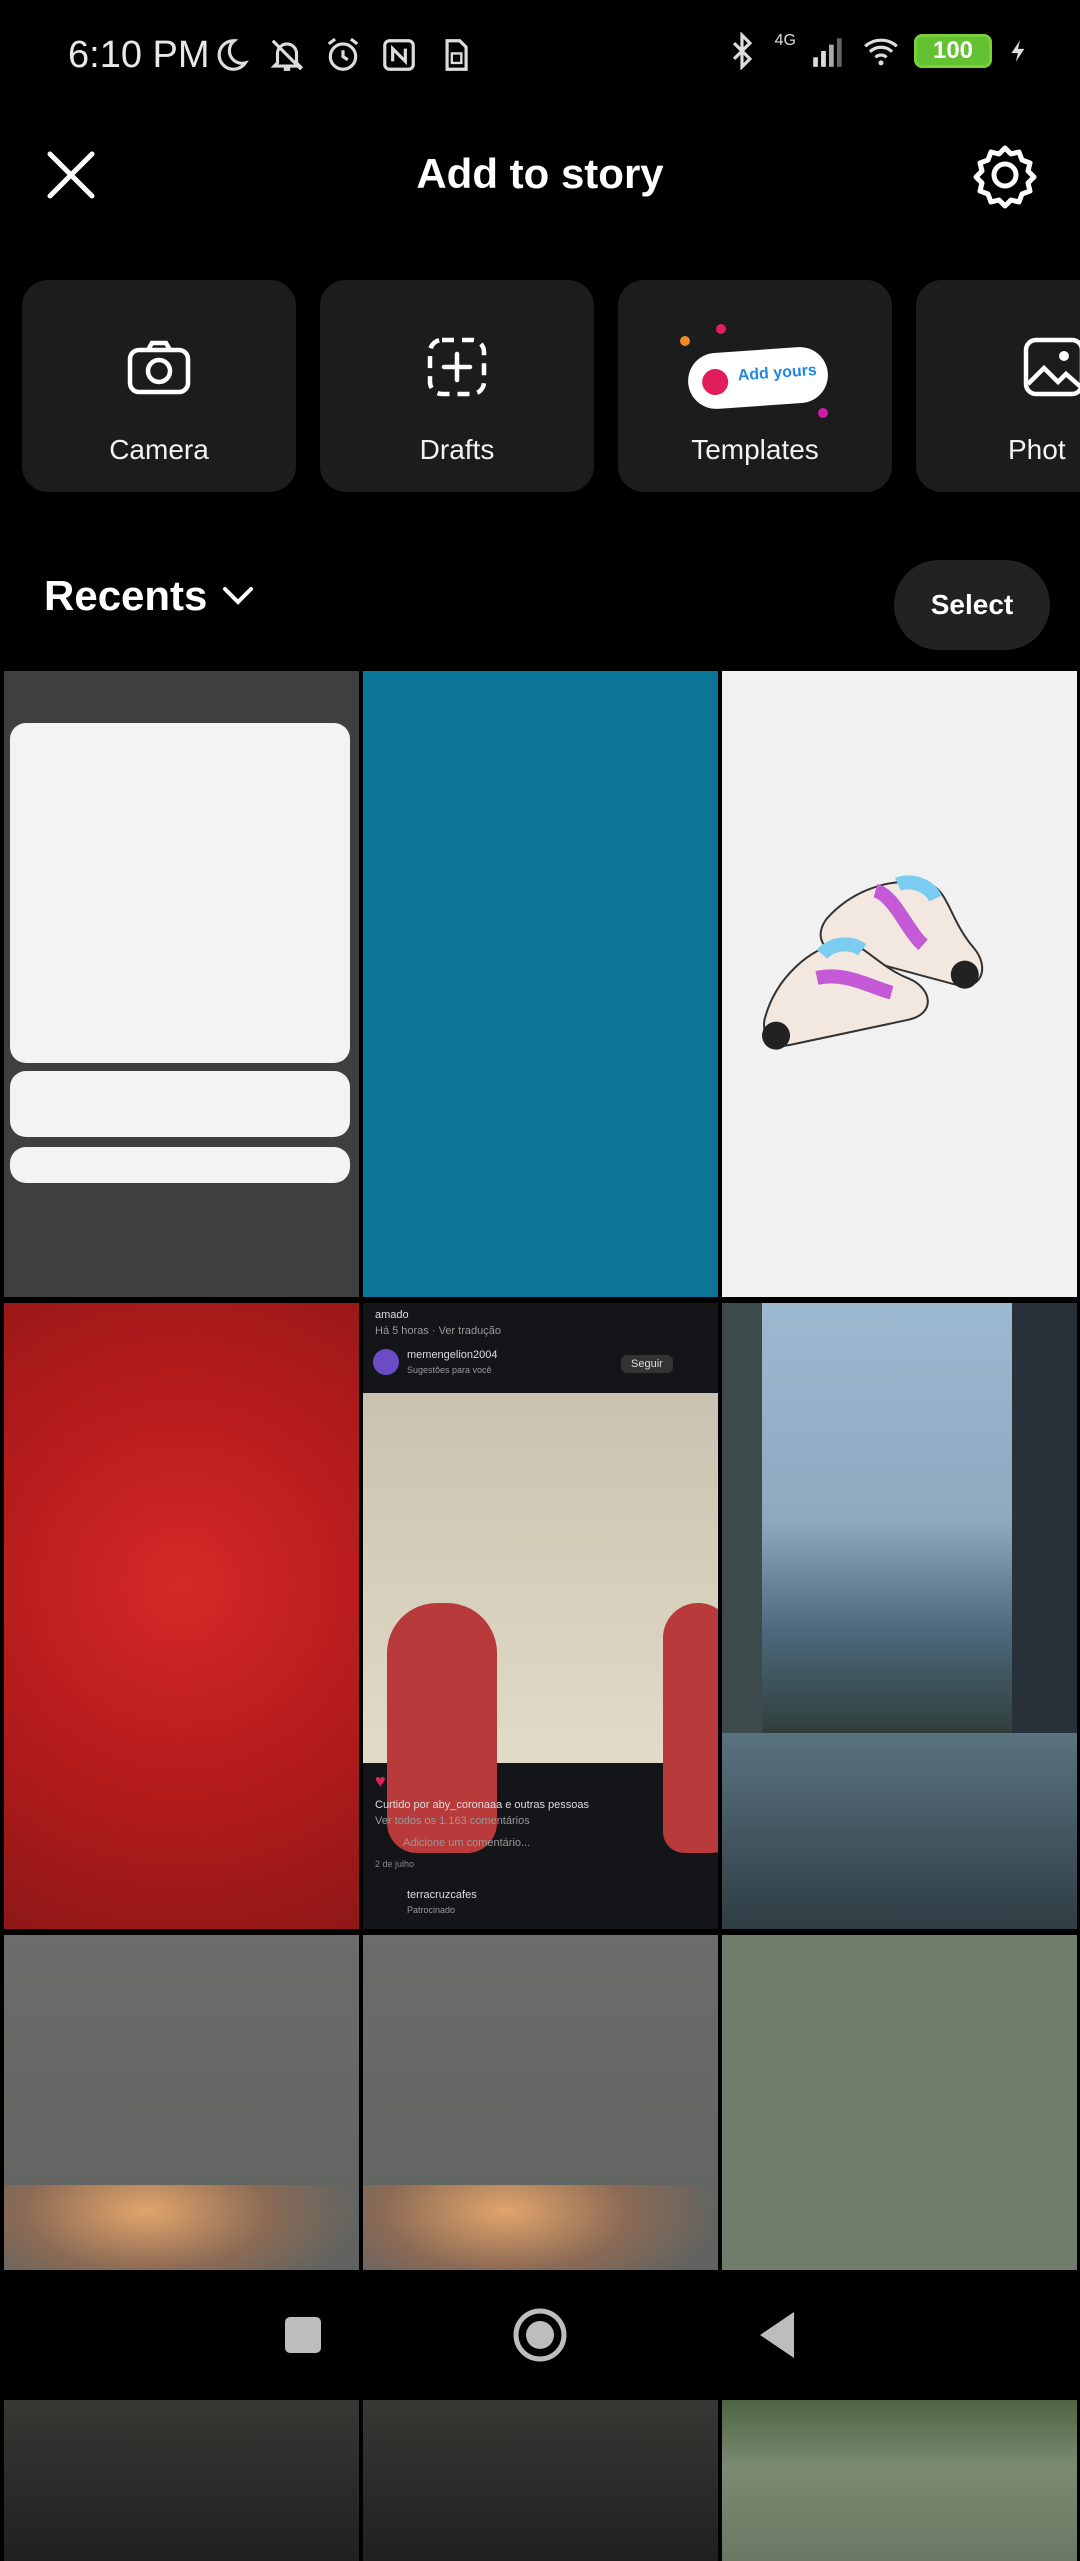 Image resolution: width=1080 pixels, height=2561 pixels. I want to click on recent-apps-icon, so click(303, 2335).